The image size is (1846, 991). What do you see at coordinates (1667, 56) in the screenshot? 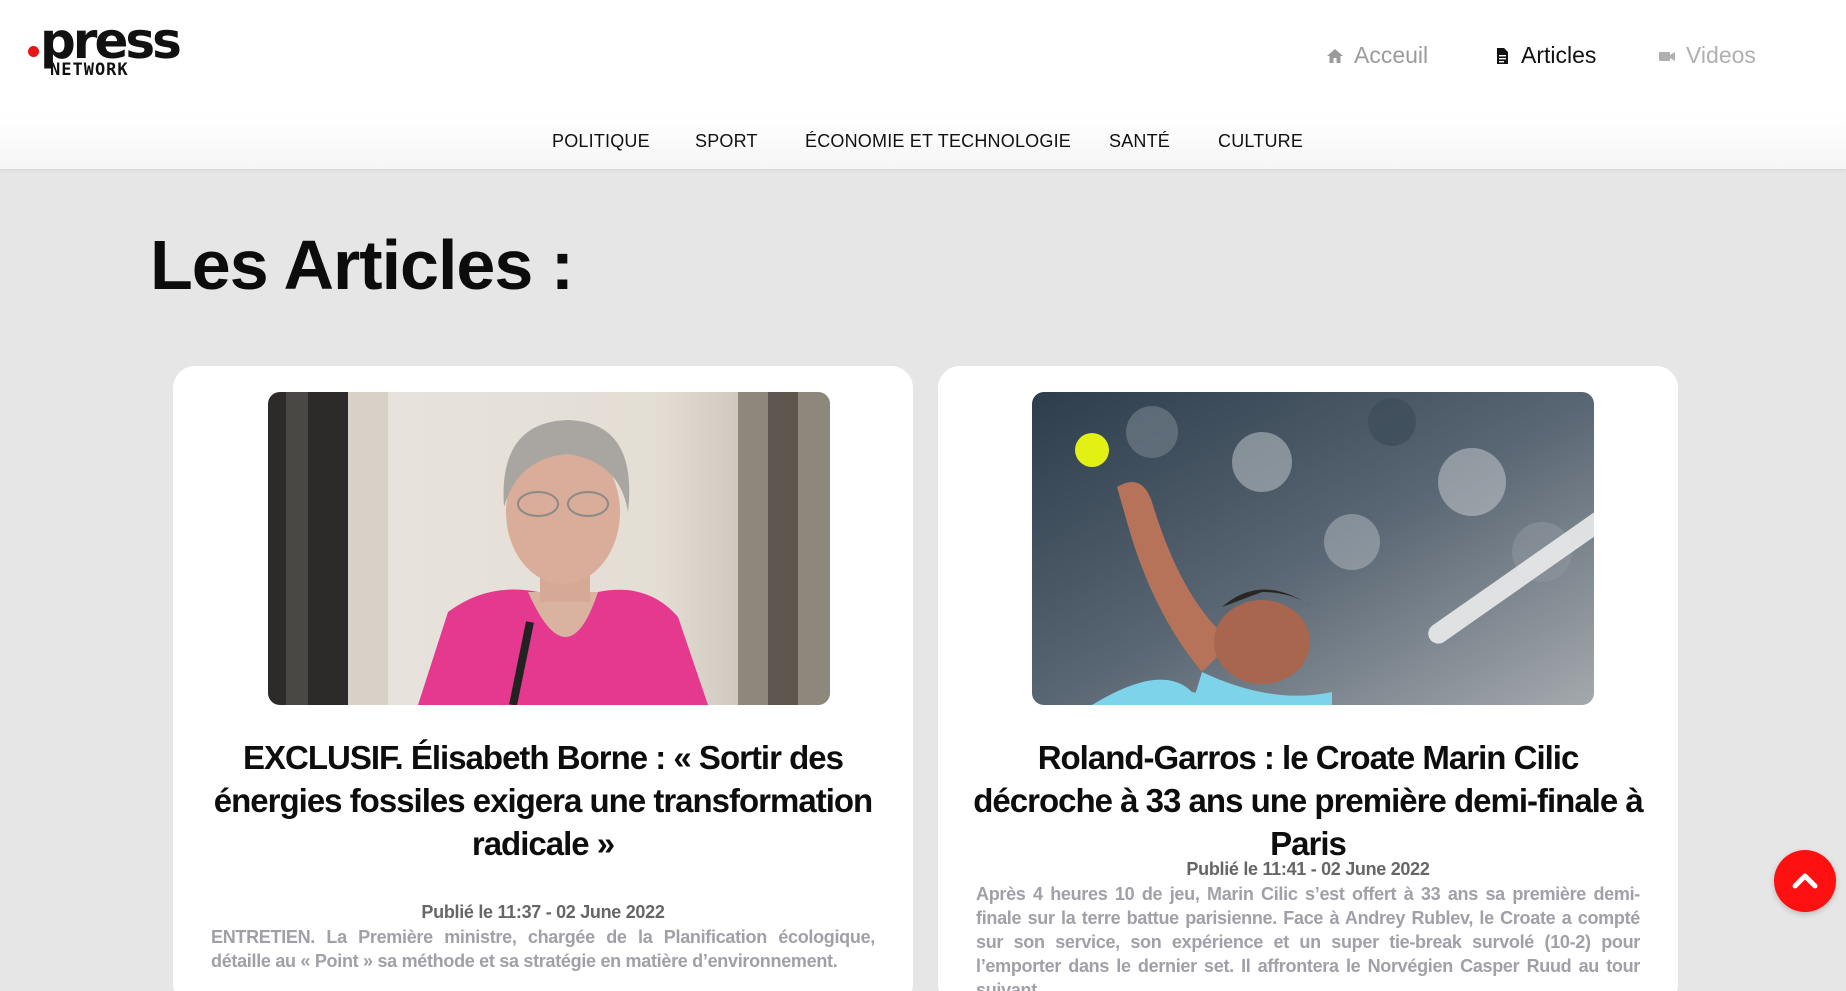
I see `video-camera-icon` at bounding box center [1667, 56].